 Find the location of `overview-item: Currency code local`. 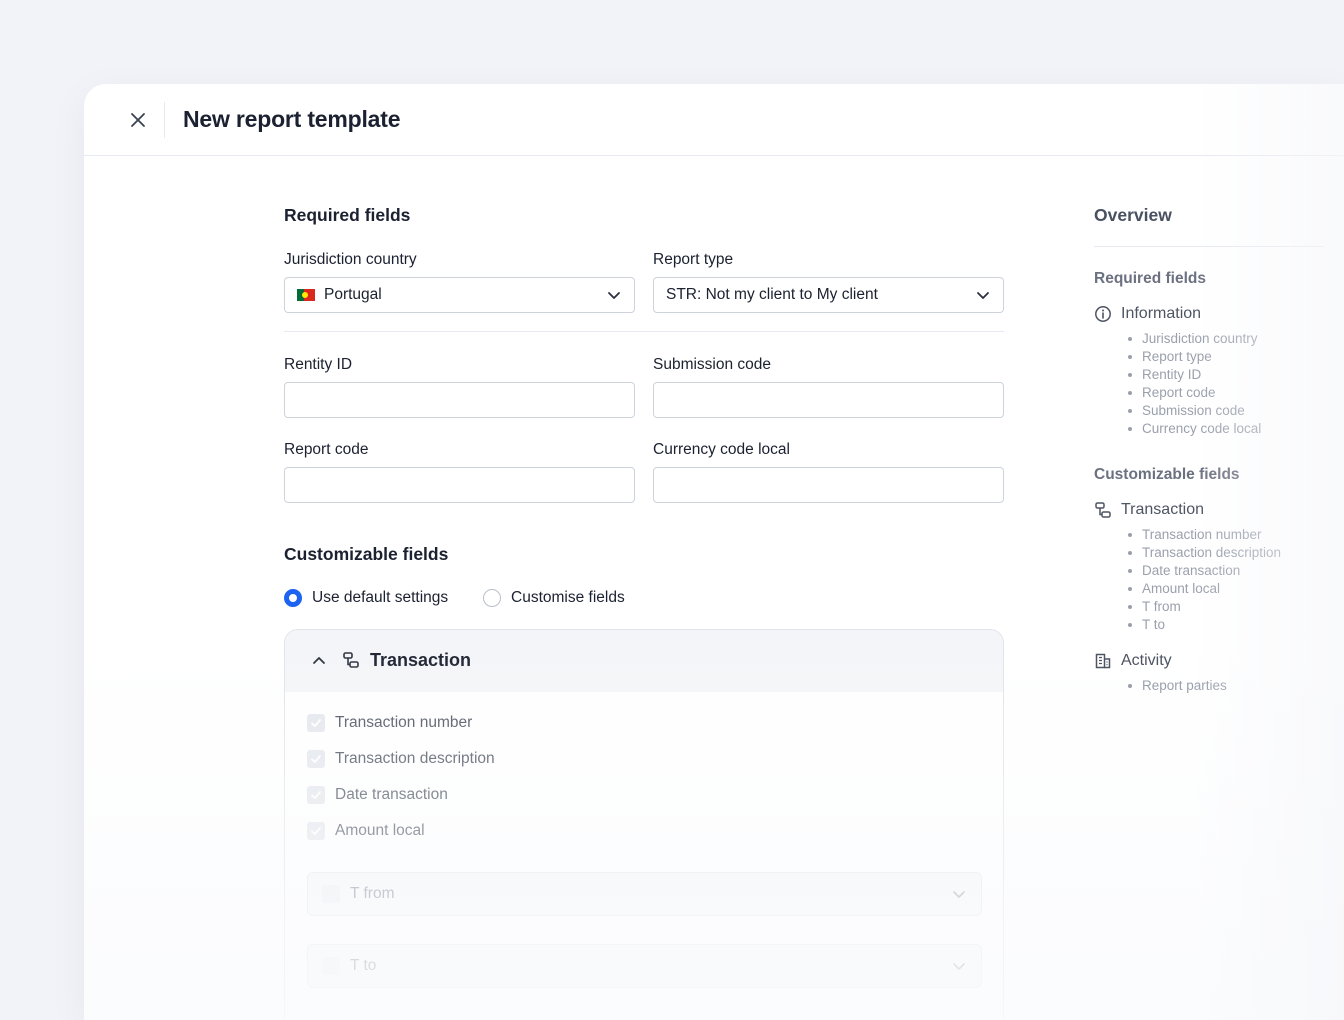

overview-item: Currency code local is located at coordinates (1194, 429).